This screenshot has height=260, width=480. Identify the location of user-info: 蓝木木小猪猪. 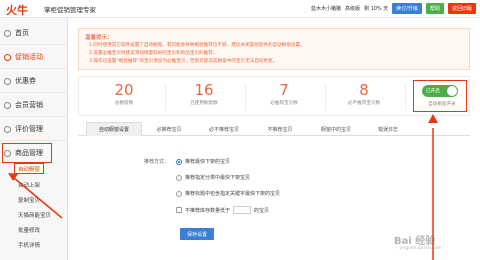
(326, 8).